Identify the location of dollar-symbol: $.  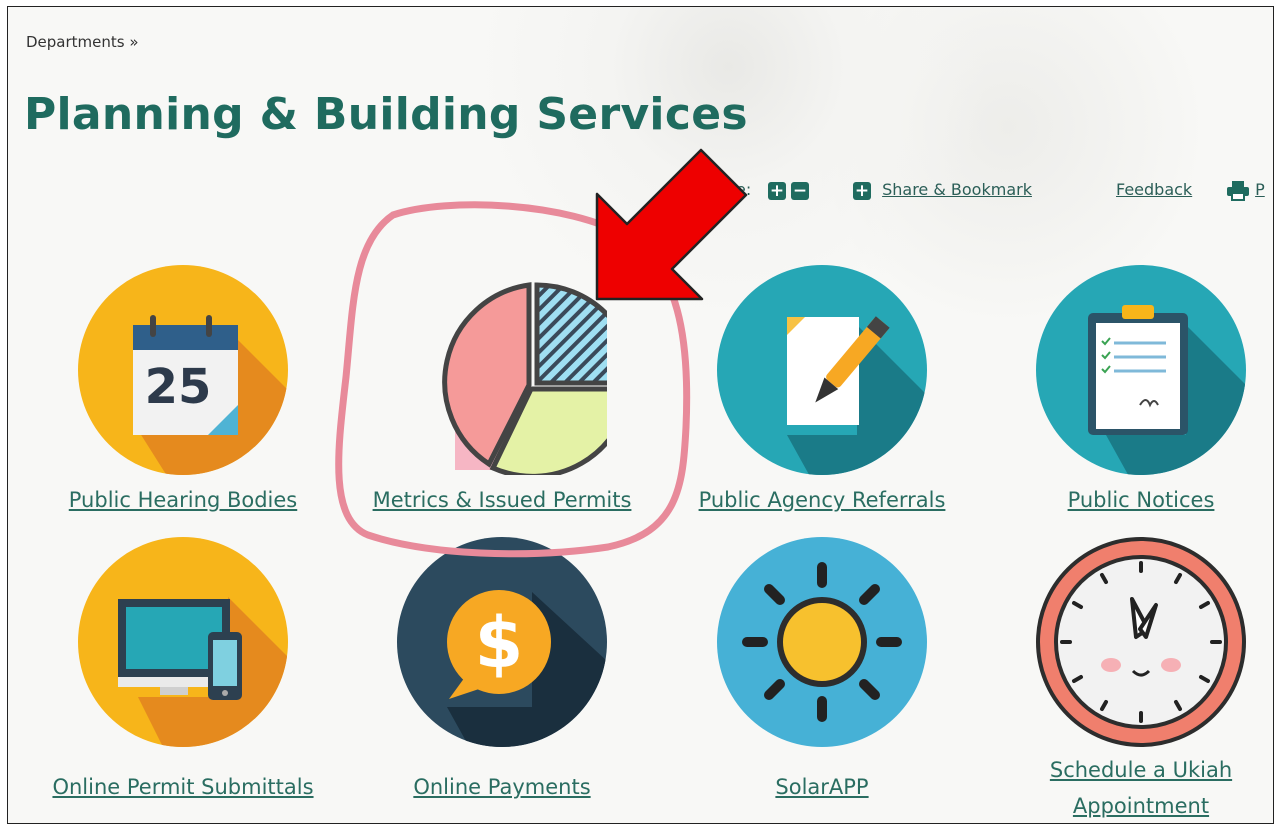
(499, 643).